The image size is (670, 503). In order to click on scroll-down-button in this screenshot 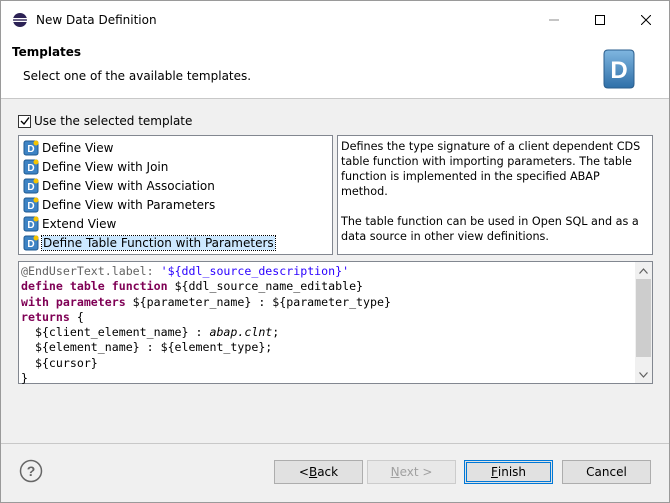, I will do `click(643, 374)`.